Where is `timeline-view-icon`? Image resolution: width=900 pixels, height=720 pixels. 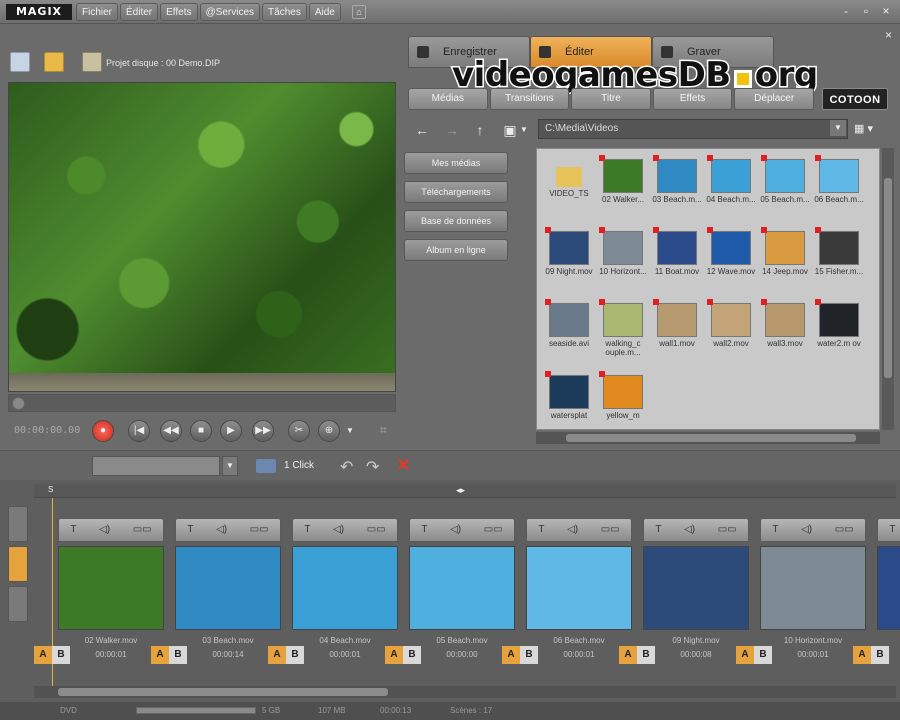
timeline-view-icon is located at coordinates (18, 604).